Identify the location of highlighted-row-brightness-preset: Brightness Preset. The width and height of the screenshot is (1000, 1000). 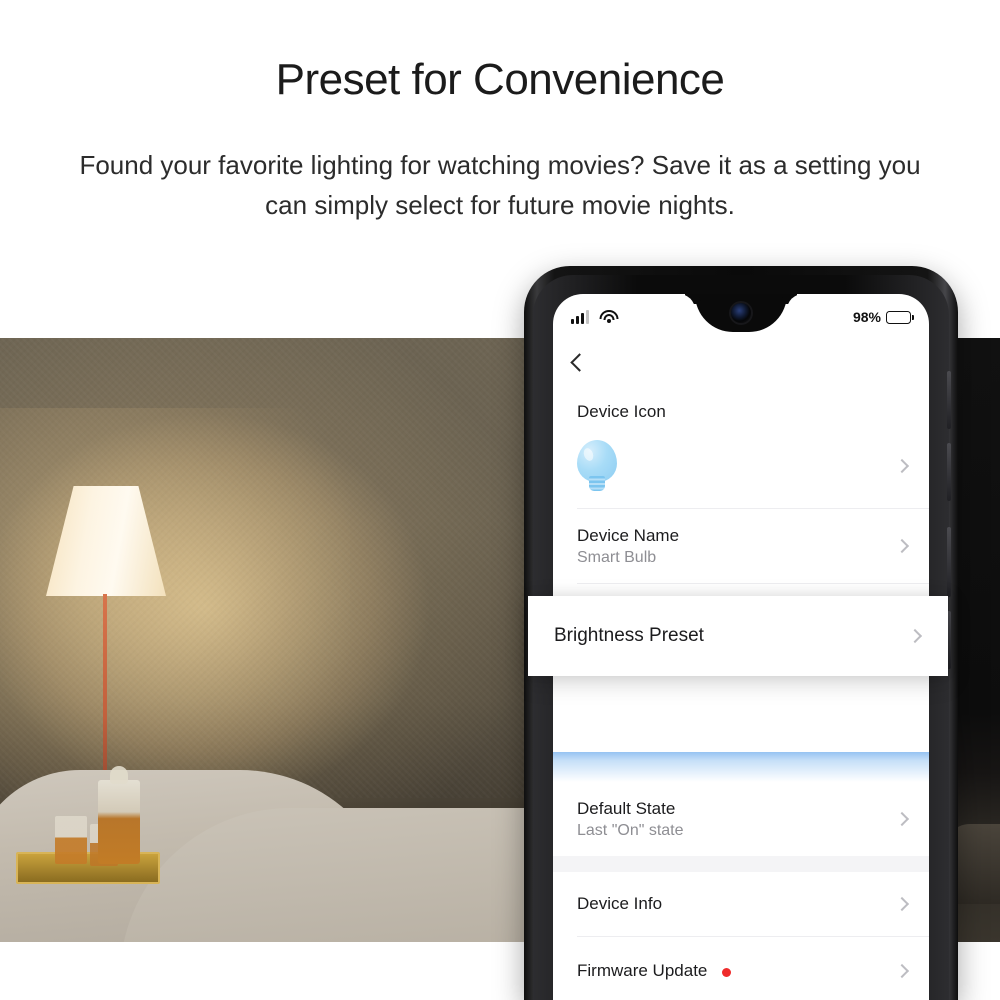
(738, 636).